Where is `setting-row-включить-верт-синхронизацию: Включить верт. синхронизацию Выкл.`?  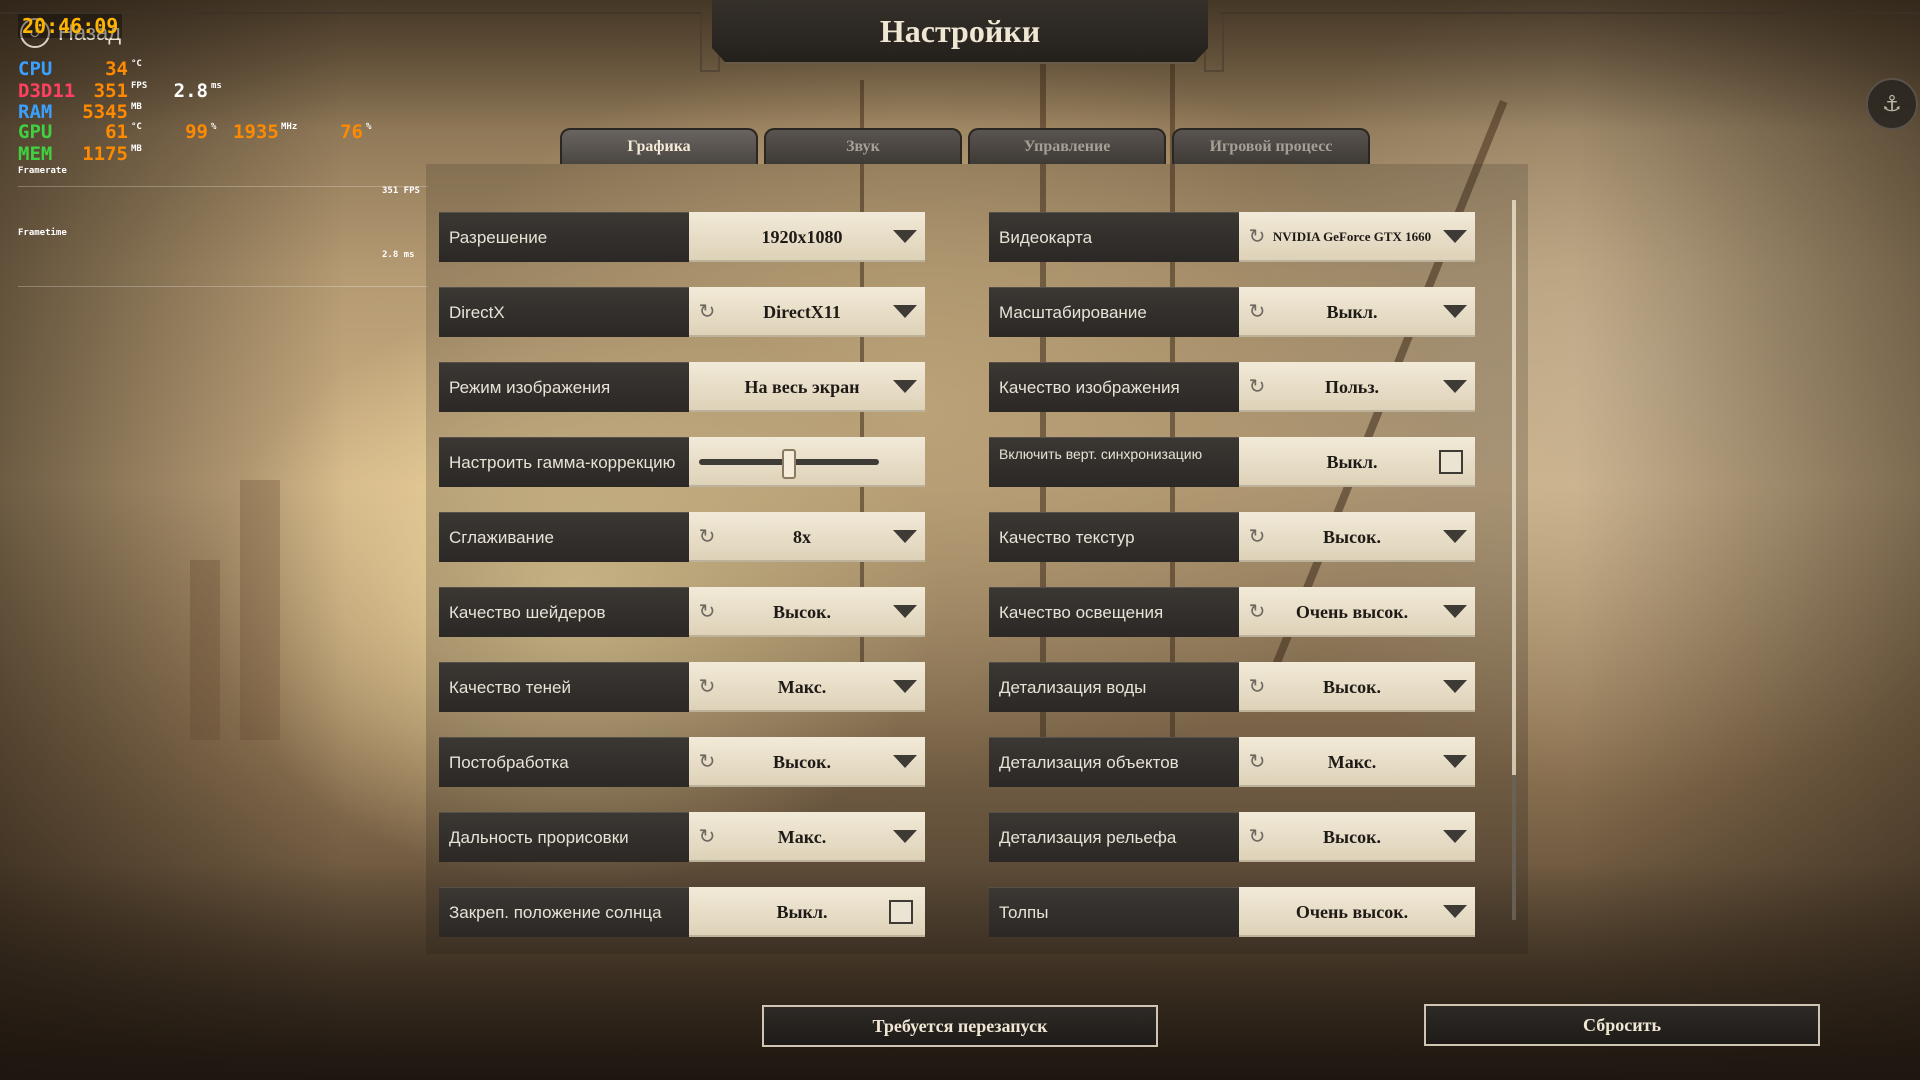
setting-row-включить-верт-синхронизацию: Включить верт. синхронизацию Выкл. is located at coordinates (1232, 462).